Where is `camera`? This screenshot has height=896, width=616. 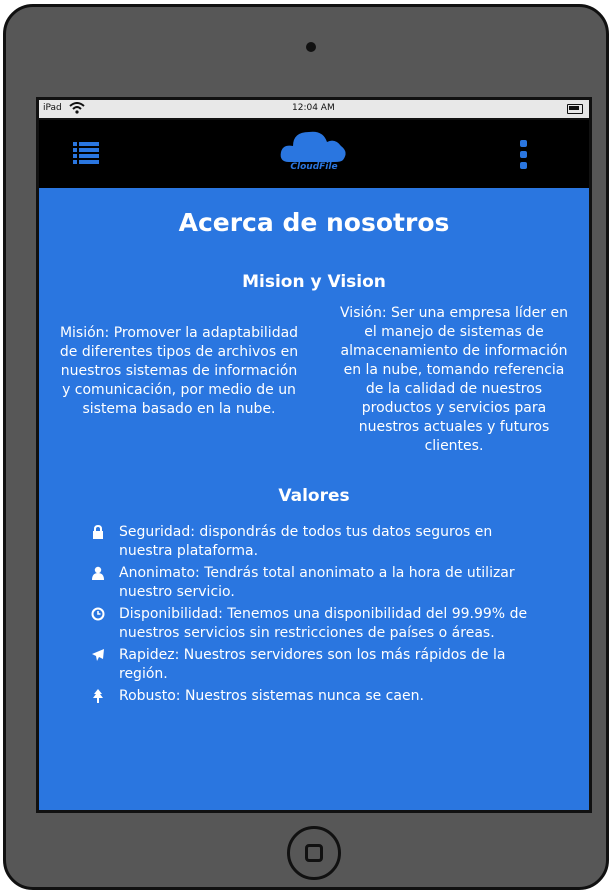
camera is located at coordinates (311, 47).